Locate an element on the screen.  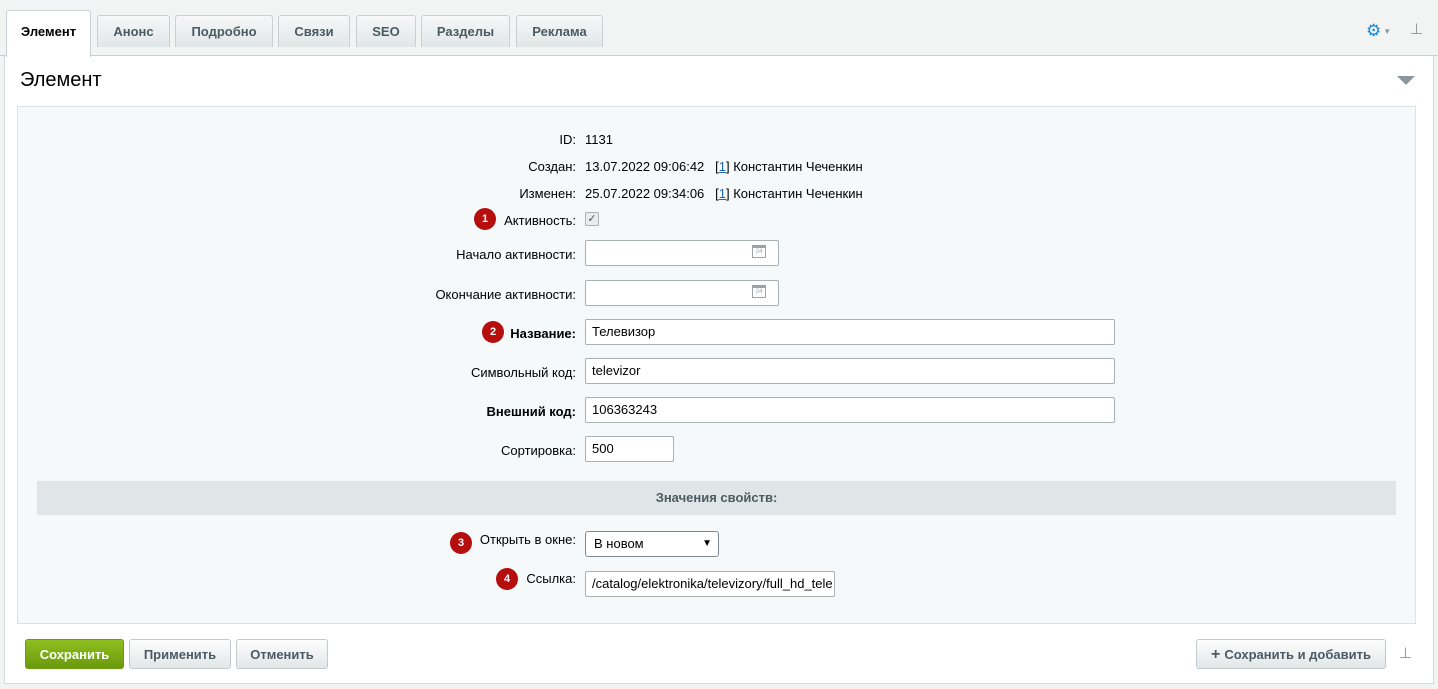
step-badge-1: 1 is located at coordinates (485, 219).